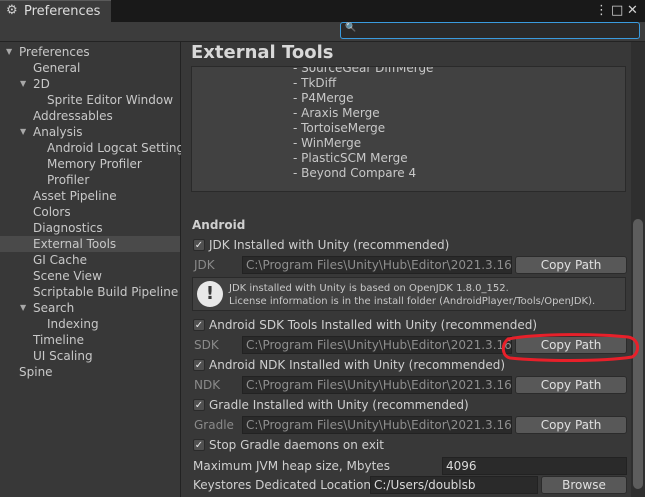 This screenshot has height=497, width=645. What do you see at coordinates (60, 260) in the screenshot?
I see `sidebar-item-gi-cache: GI Cache` at bounding box center [60, 260].